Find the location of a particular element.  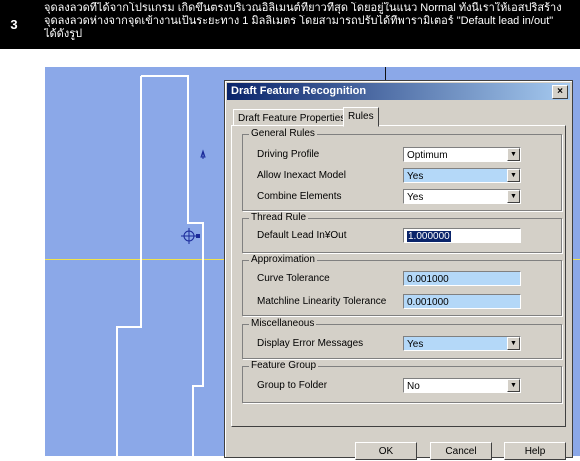

driving-profile-select: Optimum ▼ is located at coordinates (462, 154).